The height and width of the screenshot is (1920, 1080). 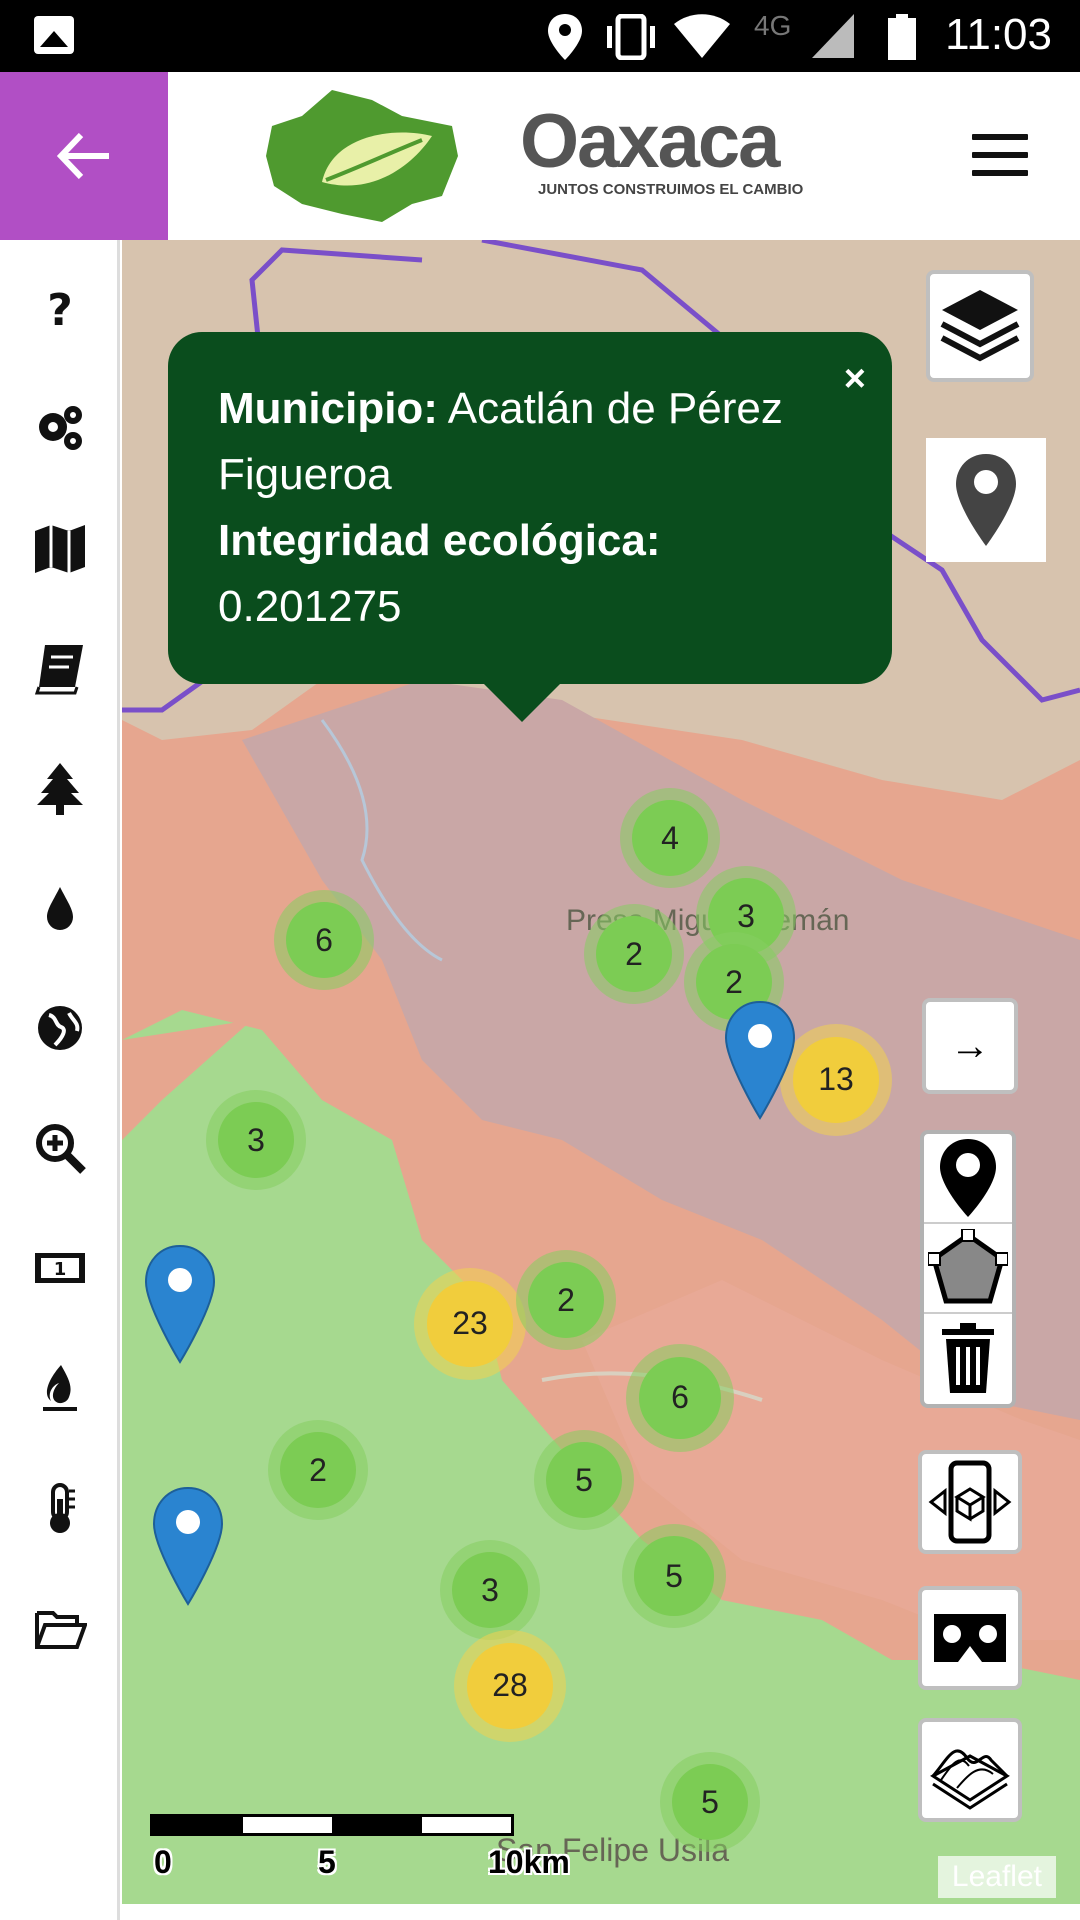 I want to click on settings-button, so click(x=60, y=428).